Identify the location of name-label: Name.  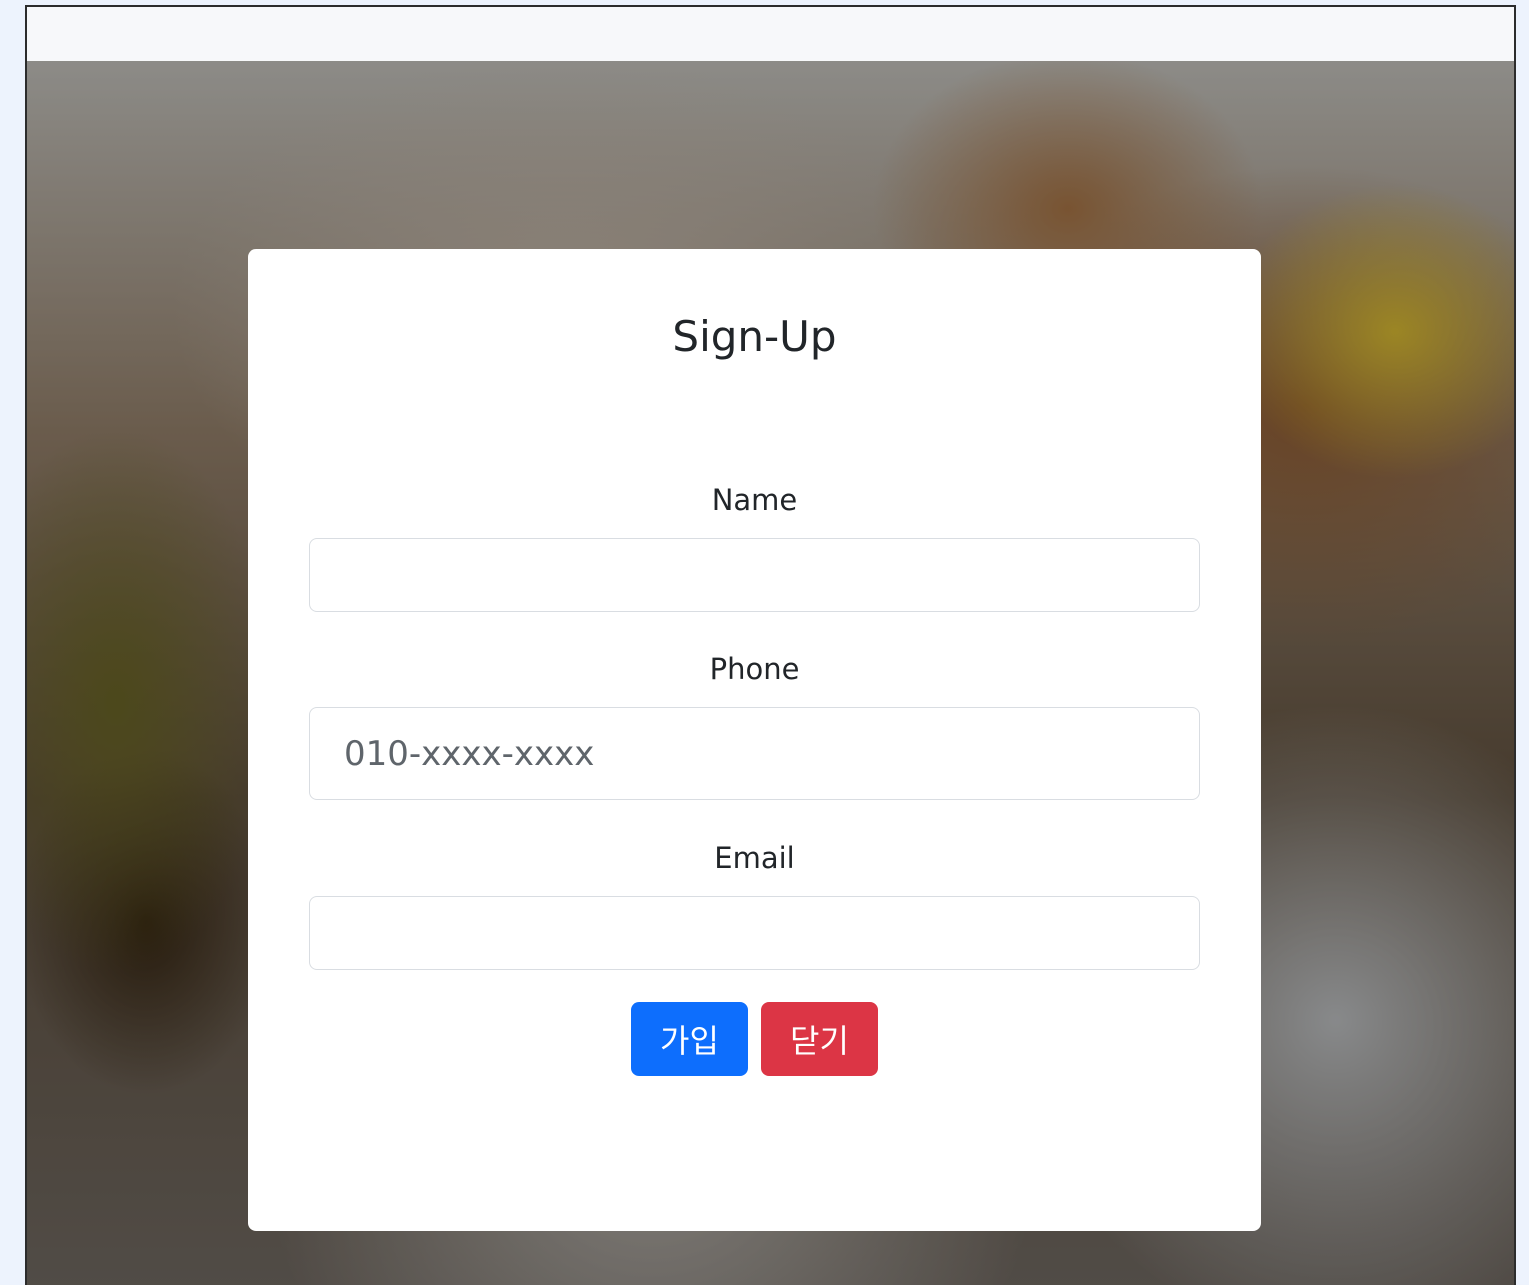
(754, 500).